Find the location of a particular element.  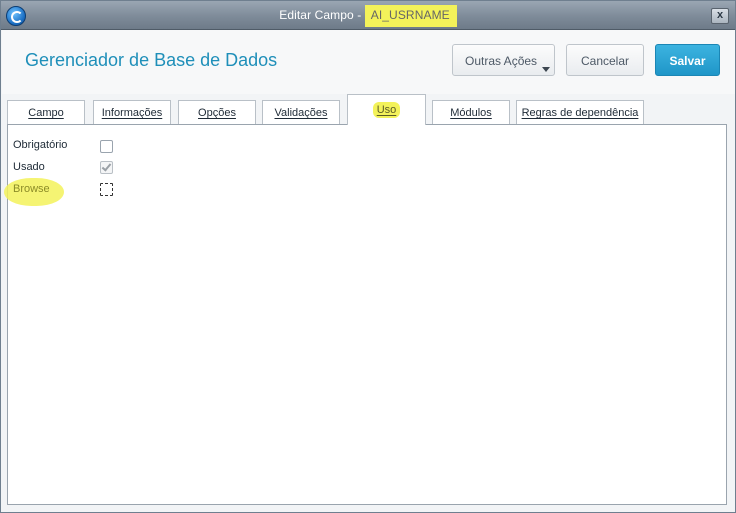

save-button: Salvar is located at coordinates (687, 60).